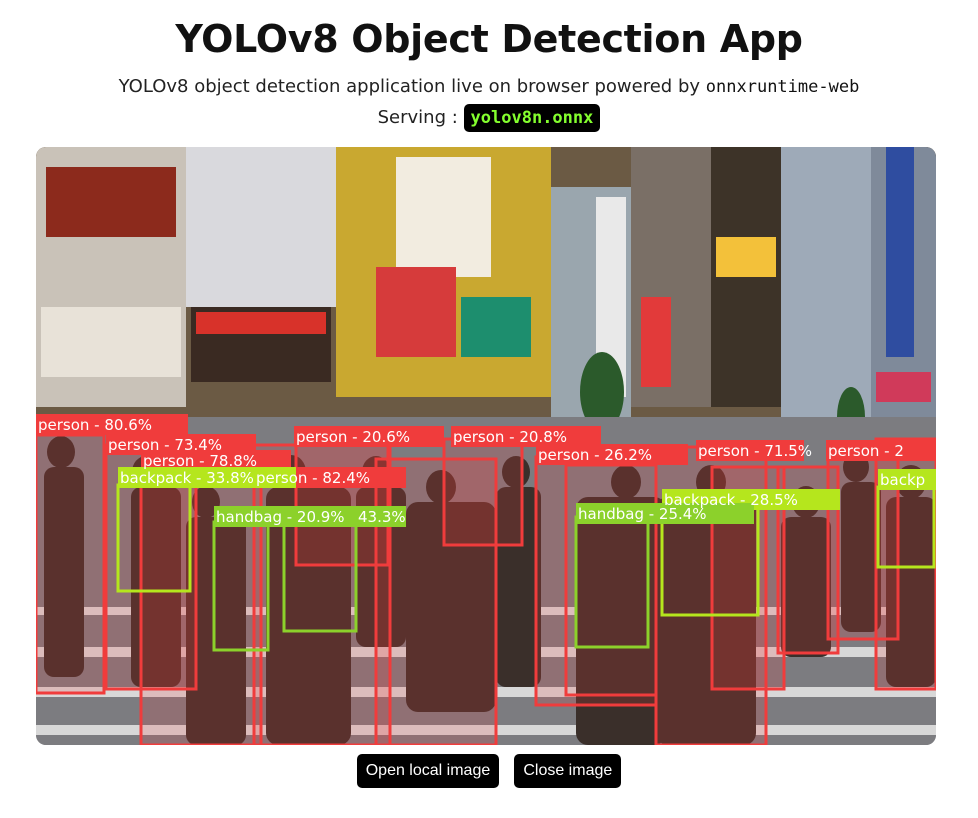  I want to click on detection-label: person - 26.2%, so click(595, 455).